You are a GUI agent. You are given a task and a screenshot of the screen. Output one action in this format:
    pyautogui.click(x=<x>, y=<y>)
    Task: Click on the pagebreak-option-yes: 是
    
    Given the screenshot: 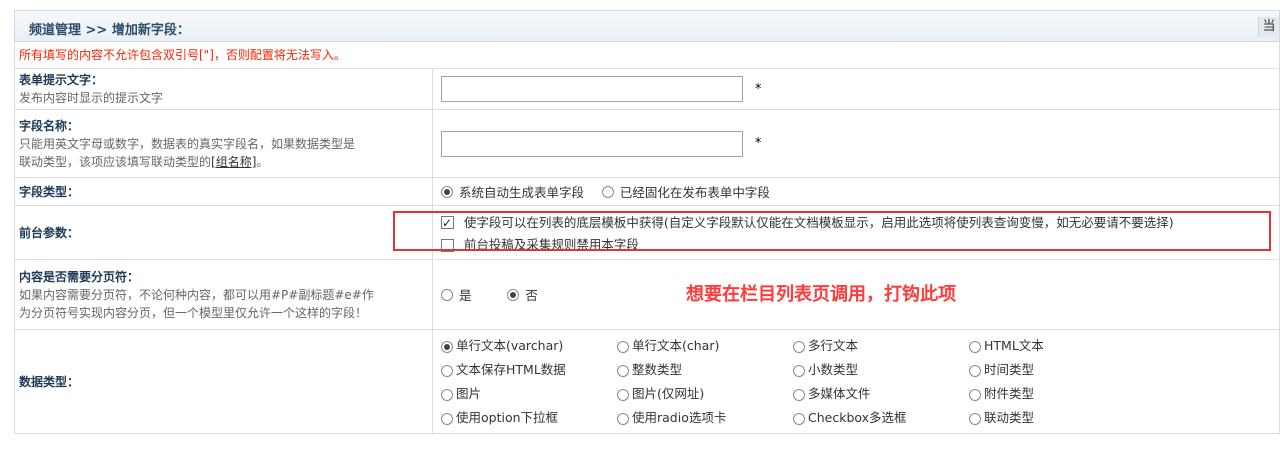 What is the action you would take?
    pyautogui.click(x=472, y=294)
    